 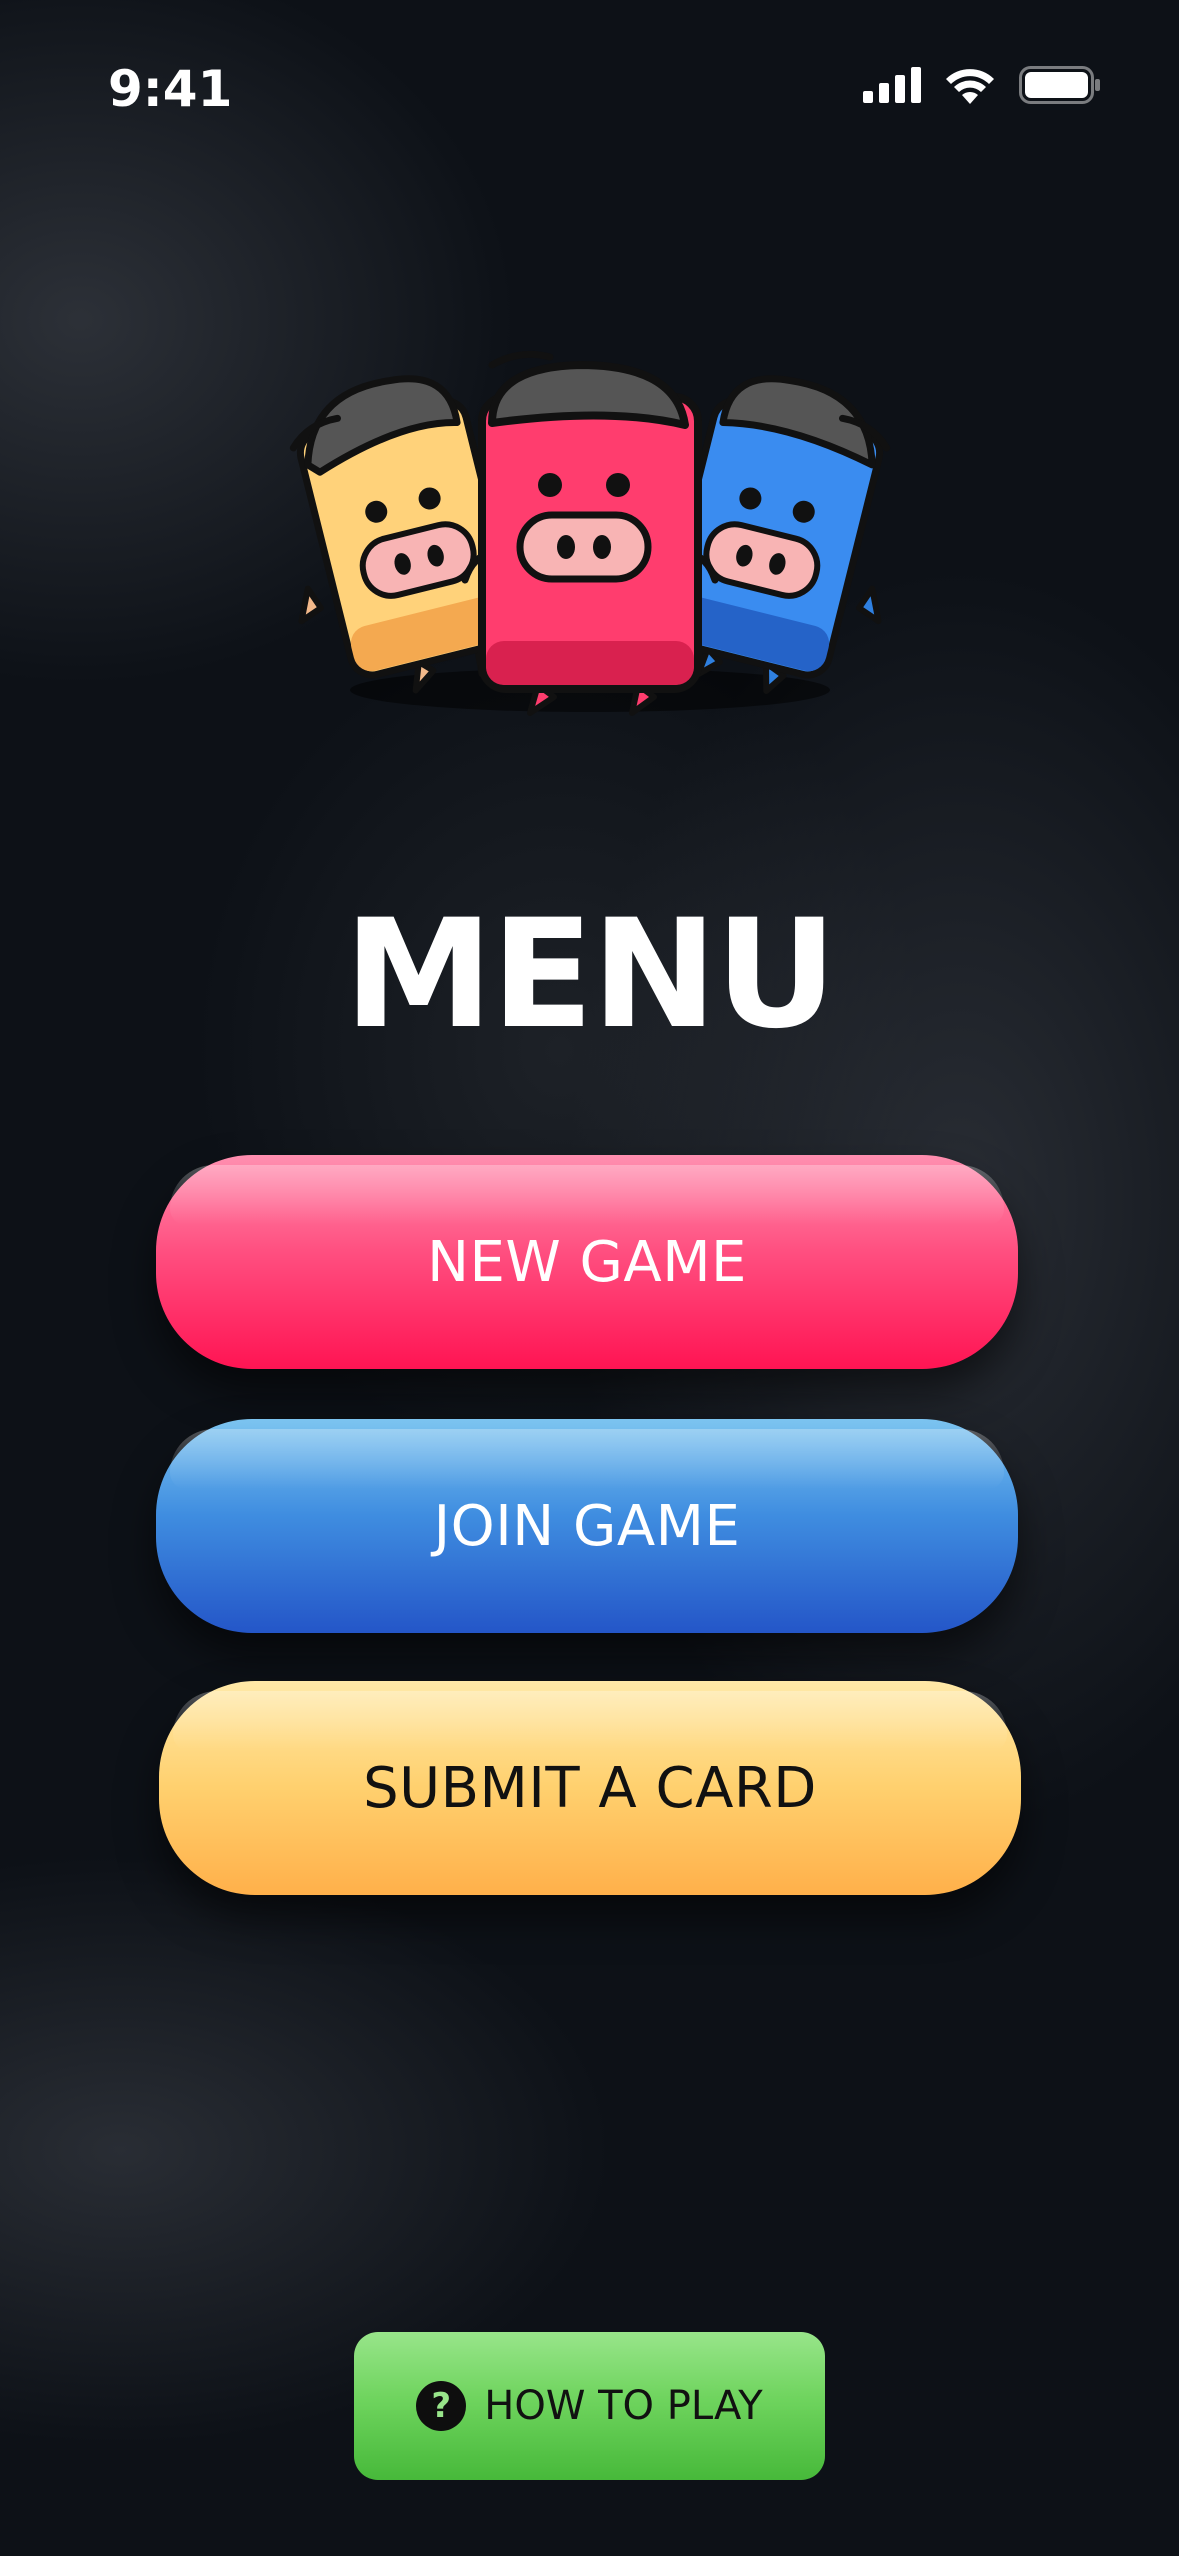 I want to click on status-bar: 9:41, so click(x=589, y=75).